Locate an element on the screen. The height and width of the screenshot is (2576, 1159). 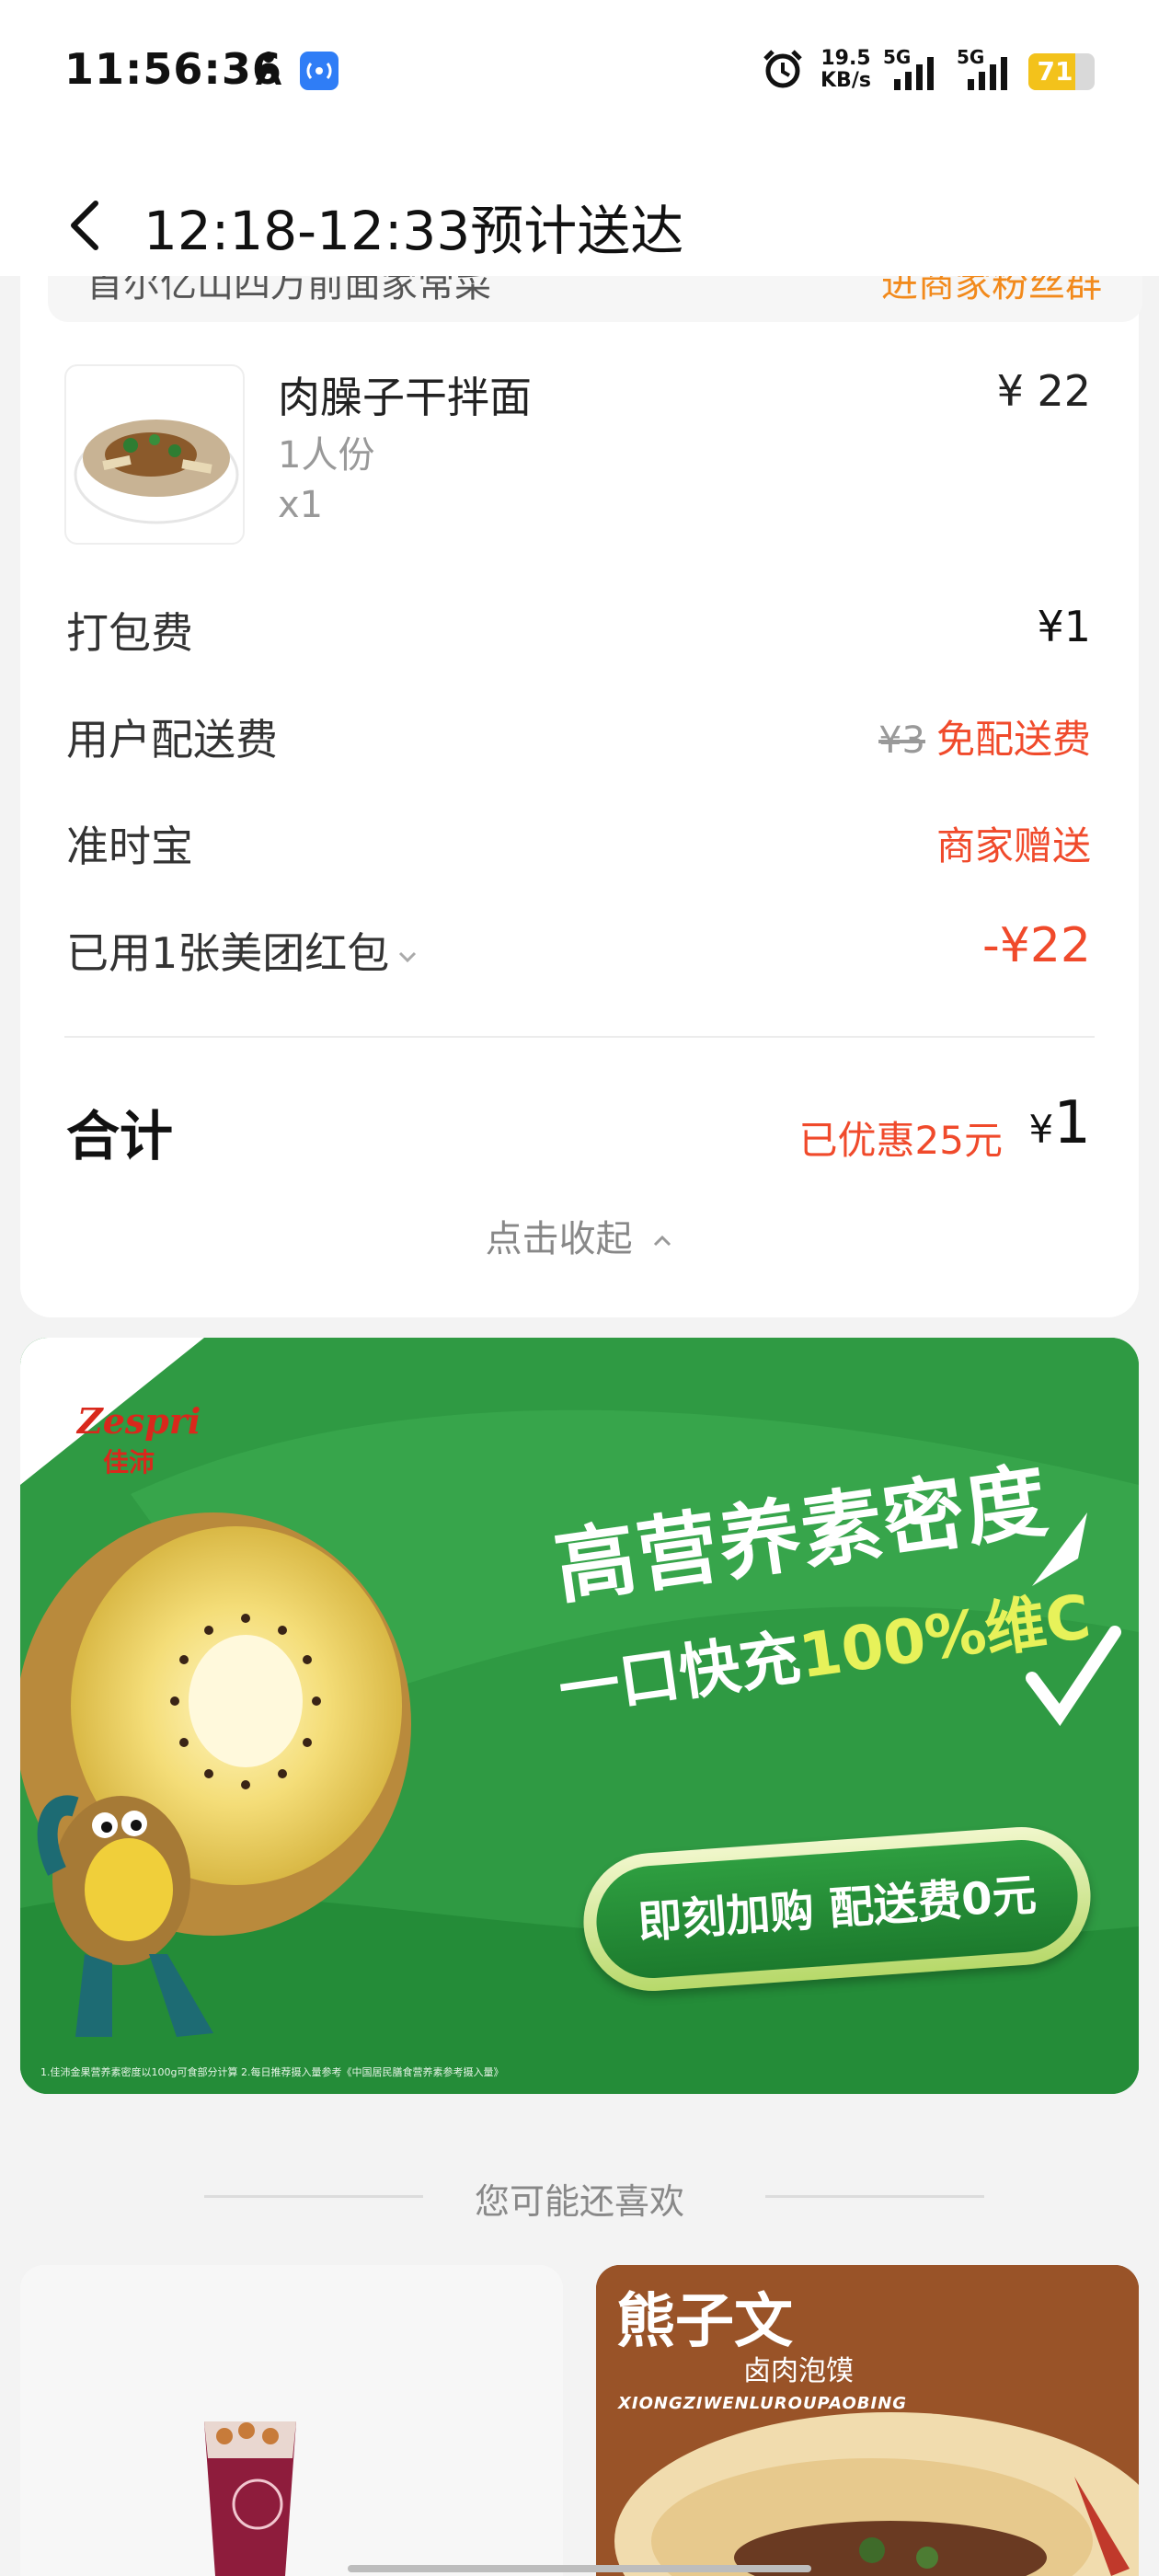
restaurant-brand: 熊子文 is located at coordinates (704, 2321).